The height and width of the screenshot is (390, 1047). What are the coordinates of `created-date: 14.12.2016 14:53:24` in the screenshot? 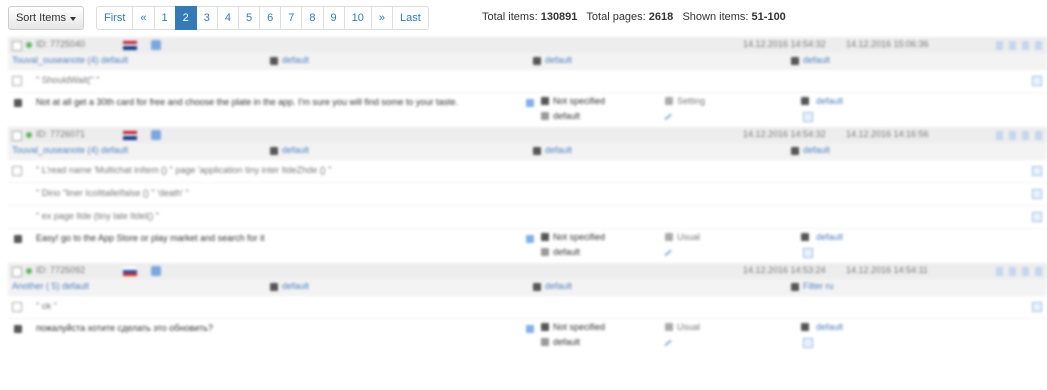 It's located at (784, 270).